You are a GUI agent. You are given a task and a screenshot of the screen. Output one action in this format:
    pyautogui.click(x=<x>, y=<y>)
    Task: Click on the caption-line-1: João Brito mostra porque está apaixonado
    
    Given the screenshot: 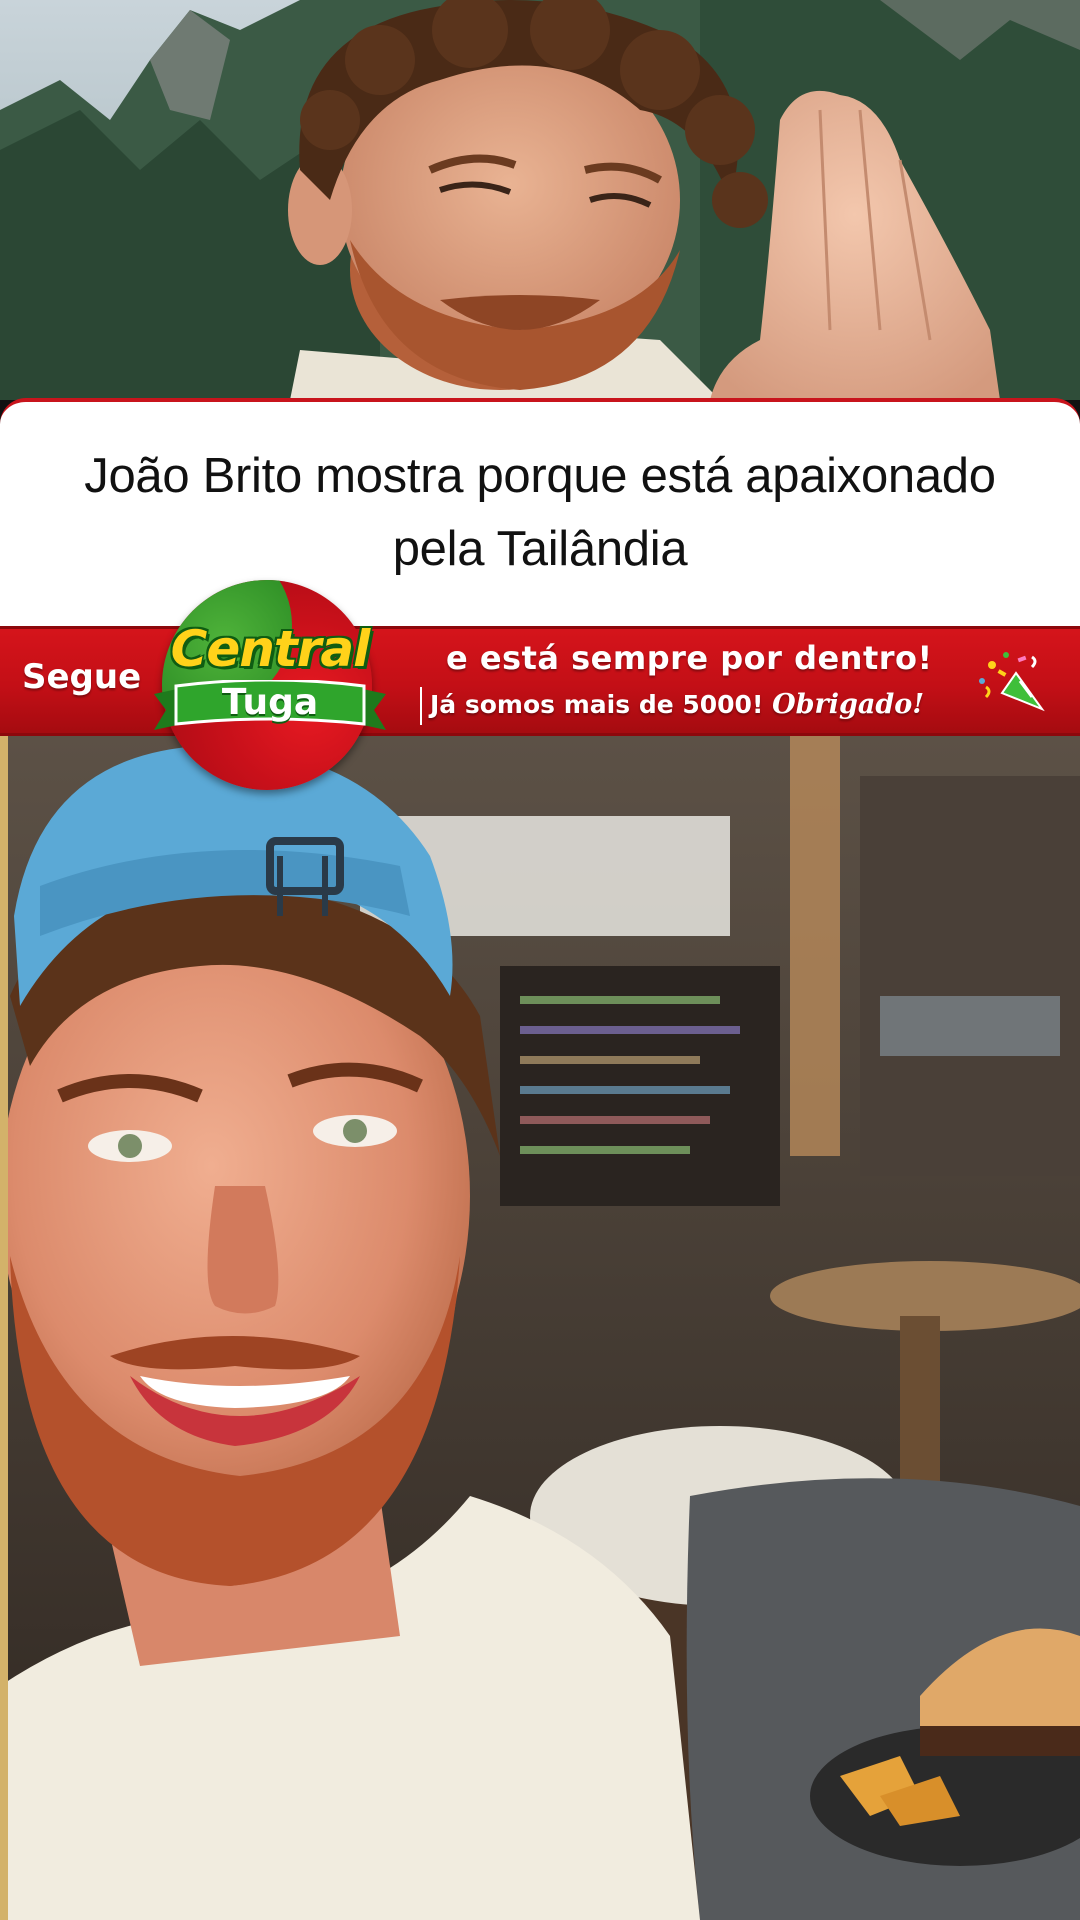 What is the action you would take?
    pyautogui.click(x=540, y=476)
    